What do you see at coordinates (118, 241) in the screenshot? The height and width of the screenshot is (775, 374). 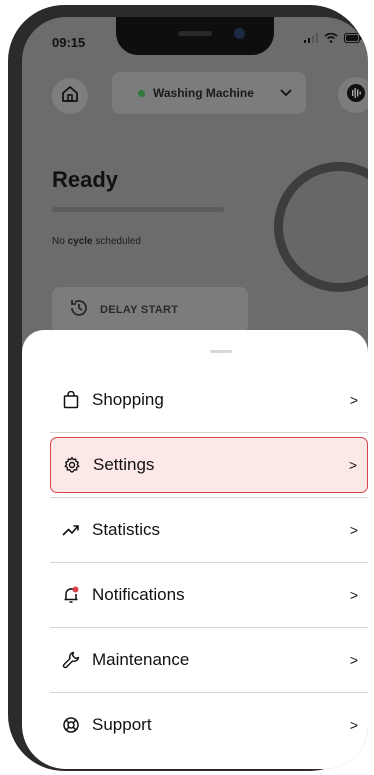 I see `schedule-suffix: scheduled` at bounding box center [118, 241].